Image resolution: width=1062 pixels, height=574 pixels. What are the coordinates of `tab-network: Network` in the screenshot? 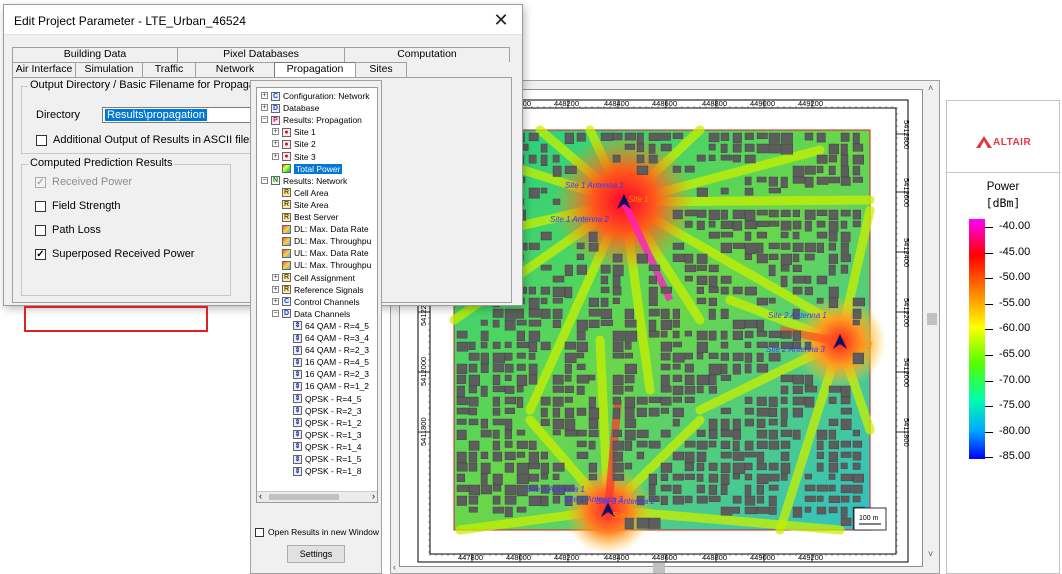 It's located at (235, 69).